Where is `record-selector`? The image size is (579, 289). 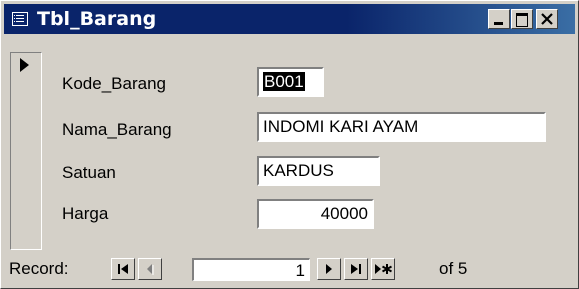 record-selector is located at coordinates (26, 151).